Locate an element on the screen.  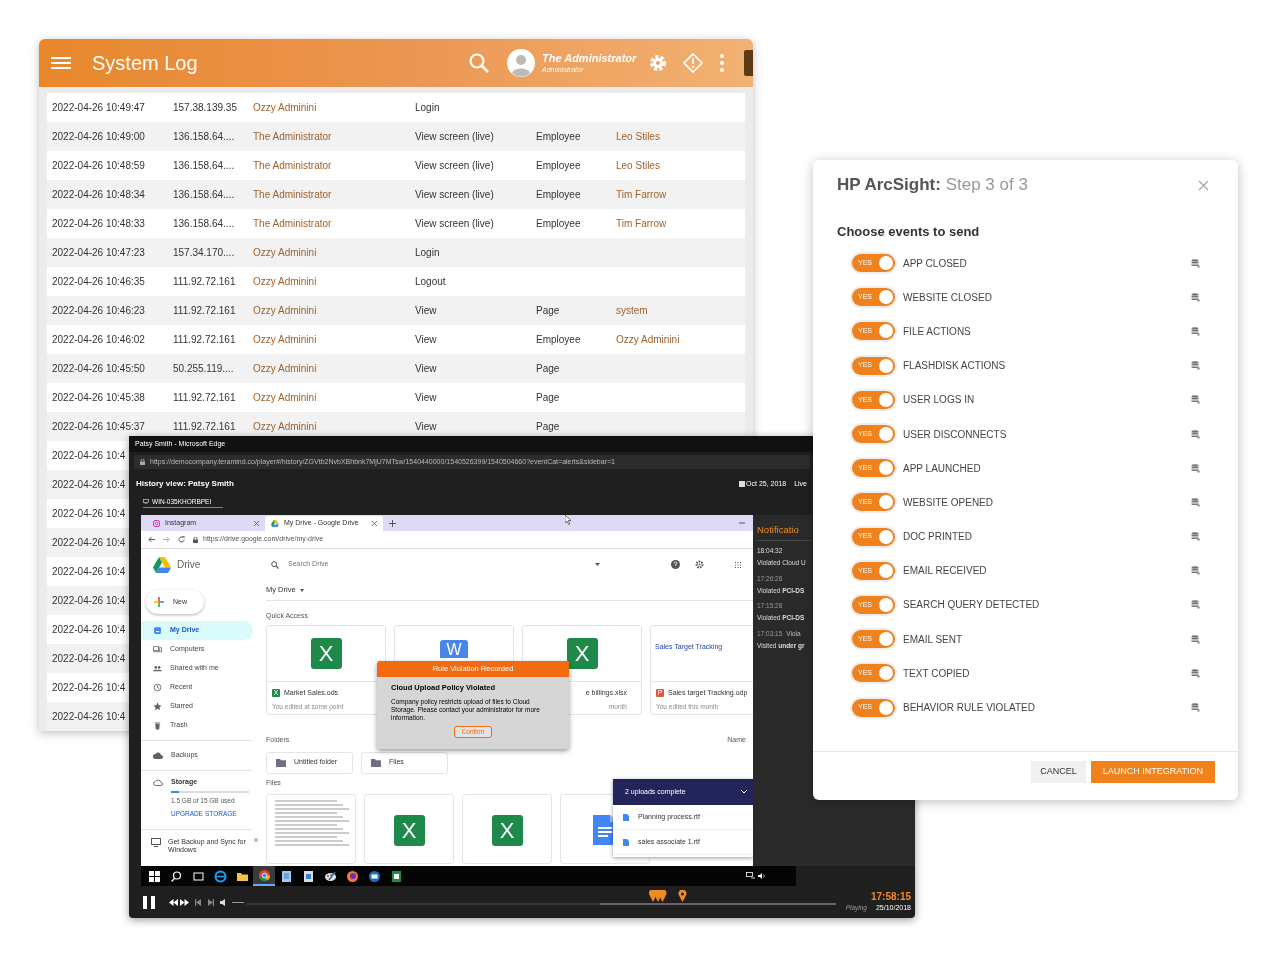
playback-time: 17:58:15 is located at coordinates (890, 896).